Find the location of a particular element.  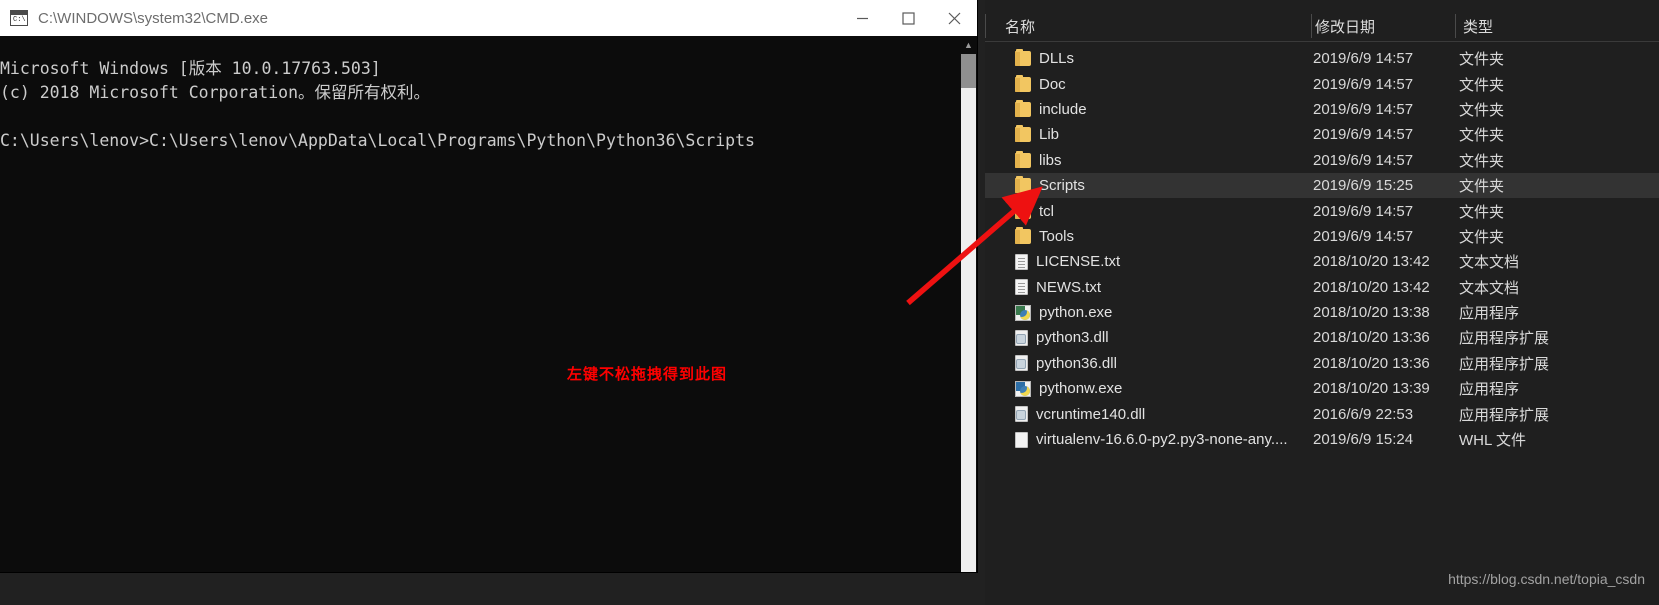

file-name-cell: Tools is located at coordinates (1045, 235).